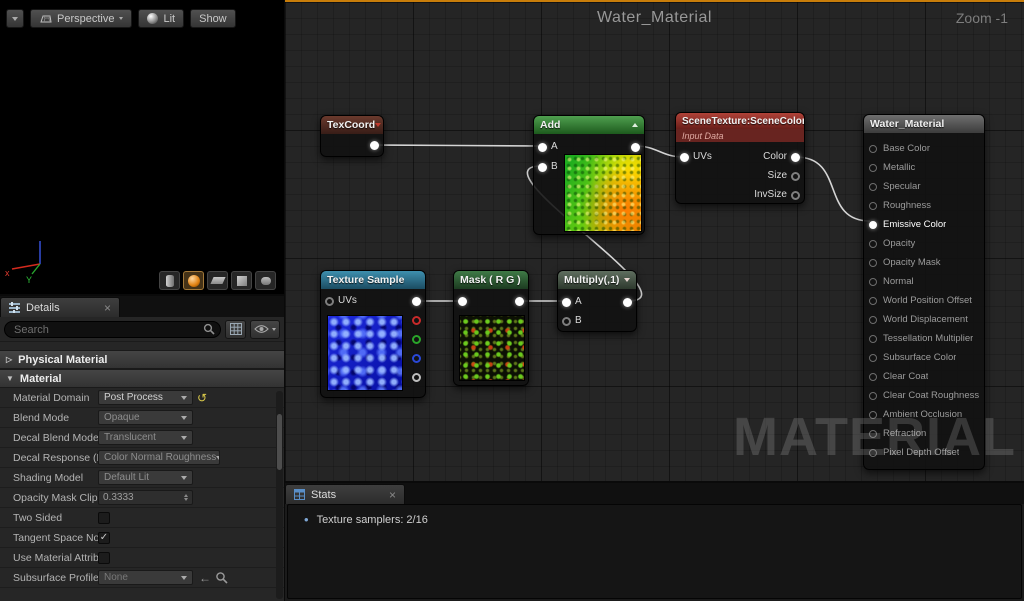 This screenshot has width=1024, height=601. I want to click on material-pin-metallic: Metallic, so click(924, 167).